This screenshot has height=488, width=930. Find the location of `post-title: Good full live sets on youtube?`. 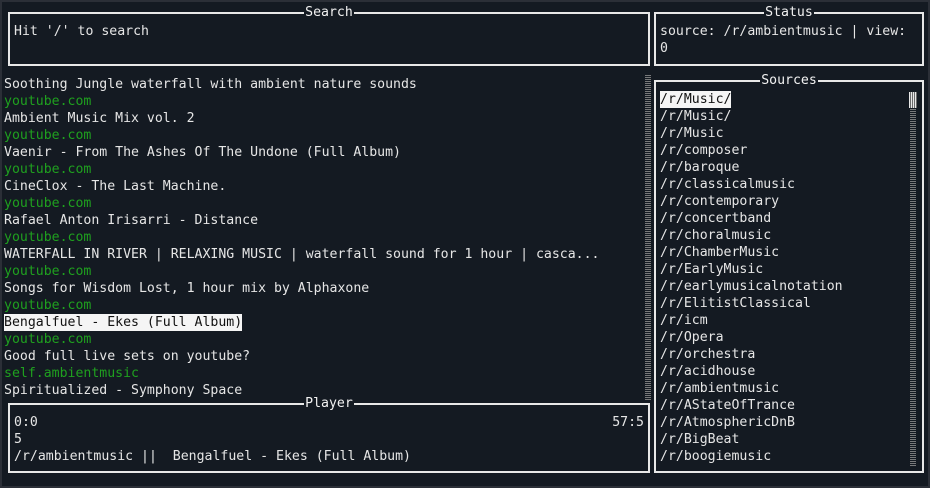

post-title: Good full live sets on youtube? is located at coordinates (127, 356).